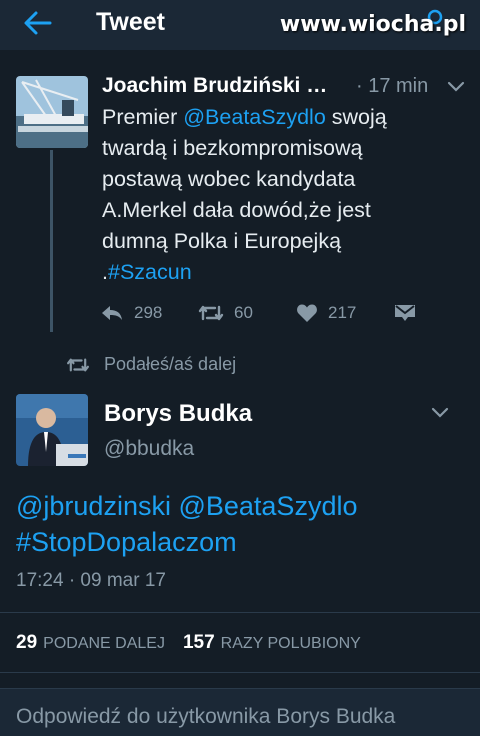 The image size is (480, 736). I want to click on retweet-note: Podałeś/aś dalej, so click(151, 364).